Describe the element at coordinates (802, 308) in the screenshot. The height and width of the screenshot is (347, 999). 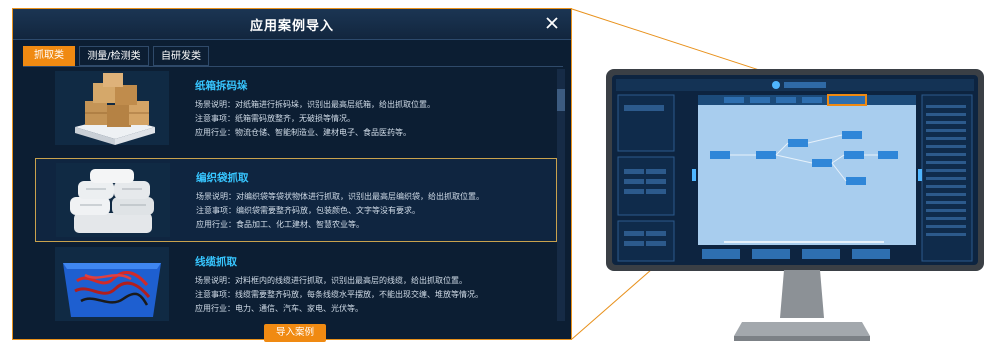
I see `monitor-stand` at that location.